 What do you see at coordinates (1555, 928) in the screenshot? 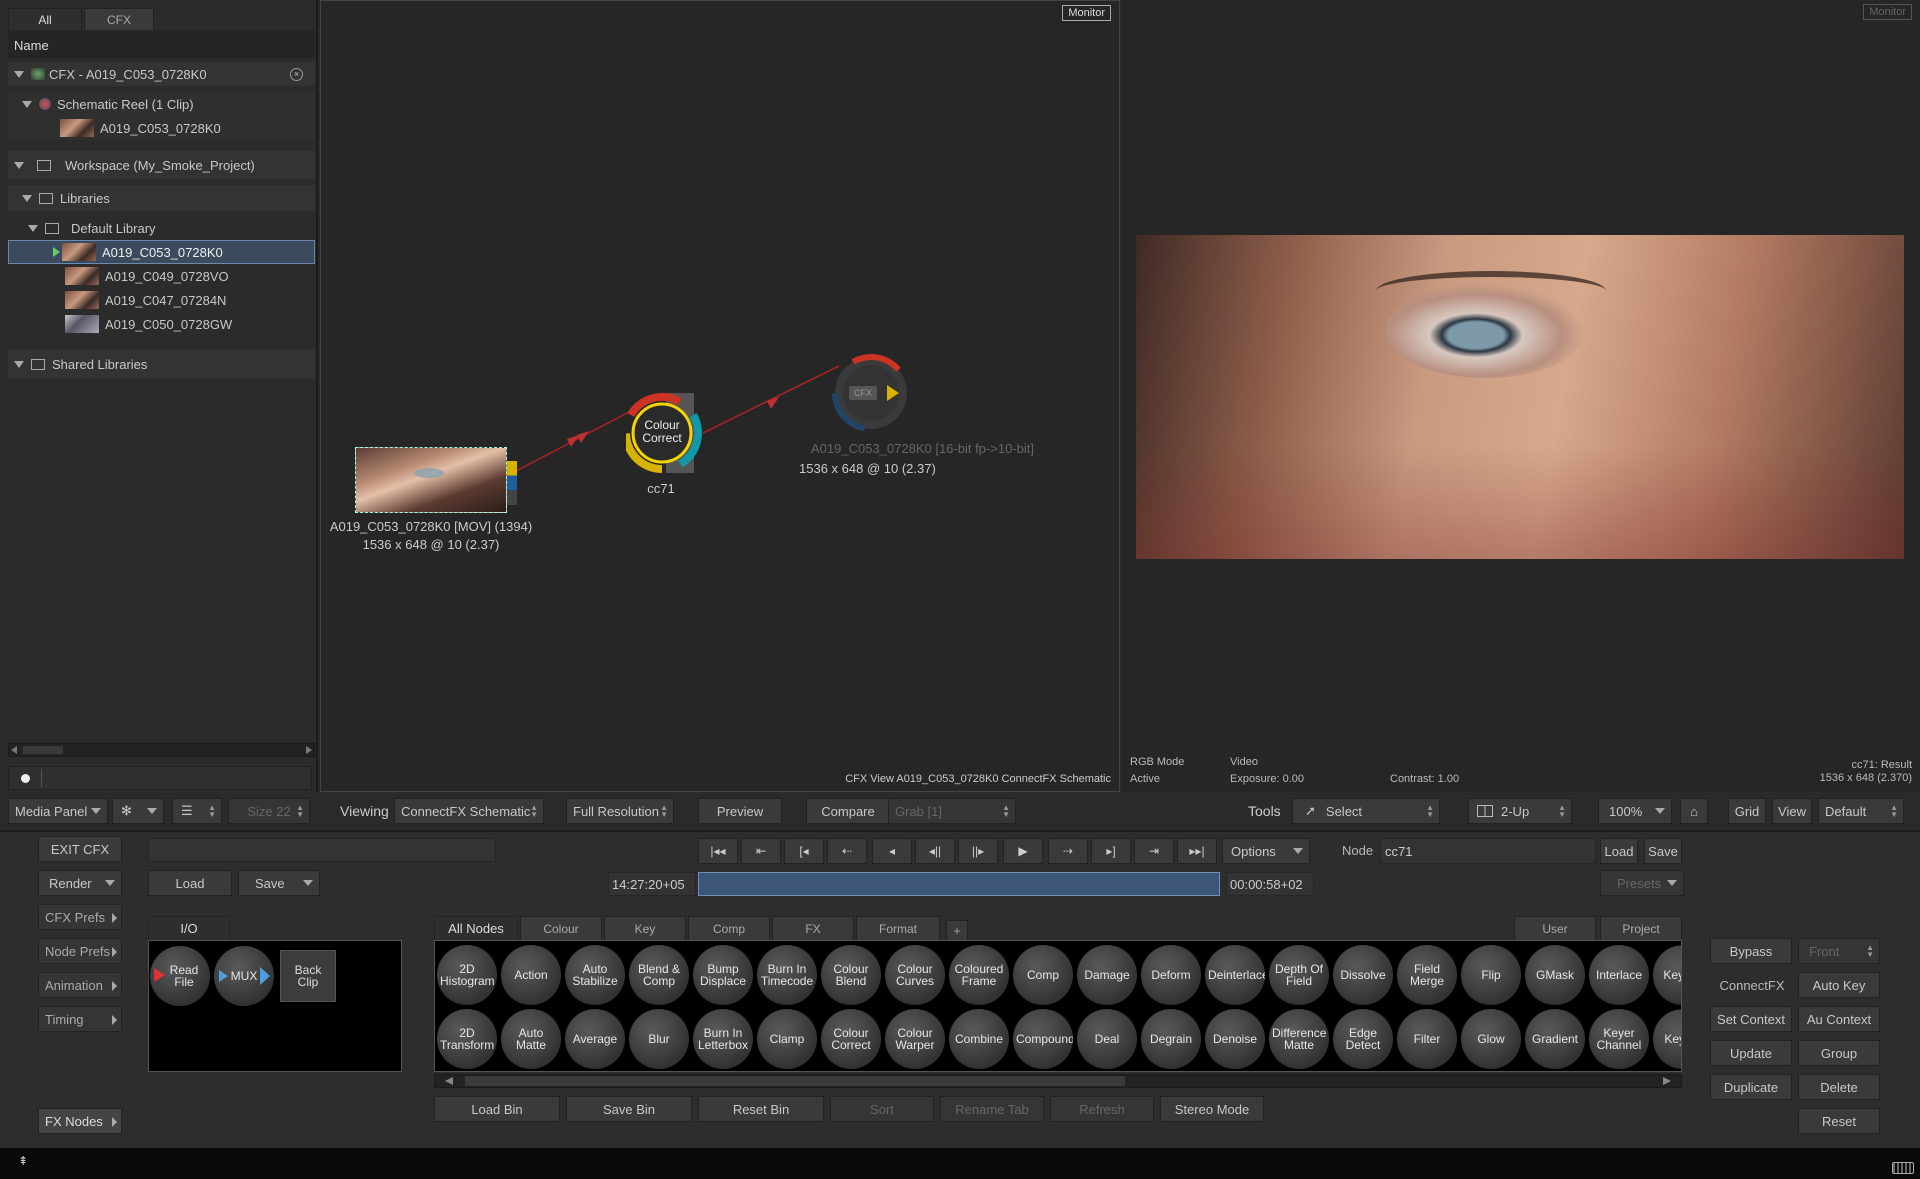
I see `tab-user: User` at bounding box center [1555, 928].